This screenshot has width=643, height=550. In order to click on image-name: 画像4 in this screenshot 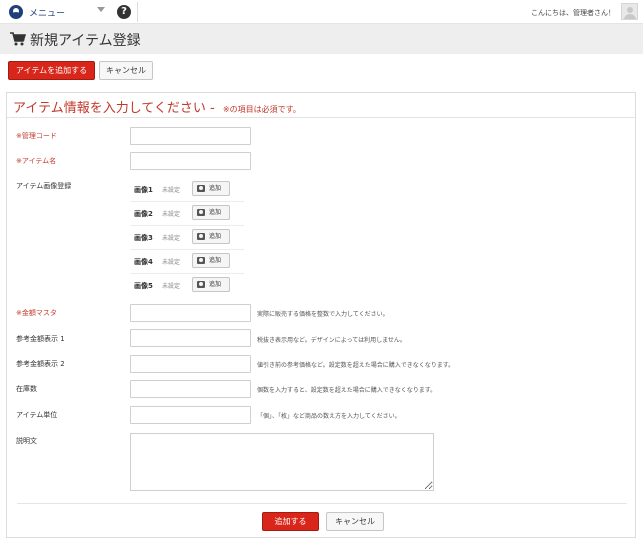, I will do `click(143, 262)`.